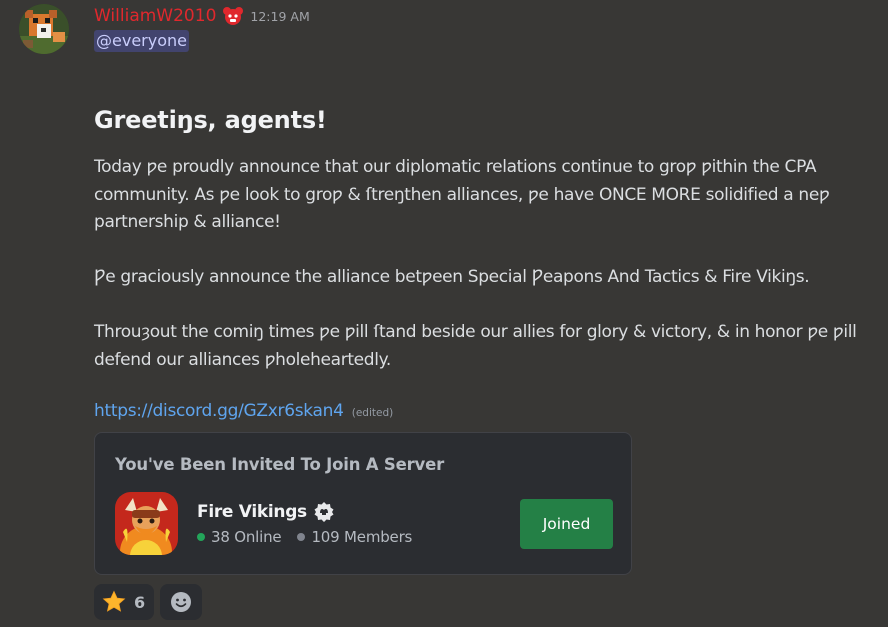  Describe the element at coordinates (219, 411) in the screenshot. I see `invite-link: https://discord.gg/GZxr6skan4` at that location.